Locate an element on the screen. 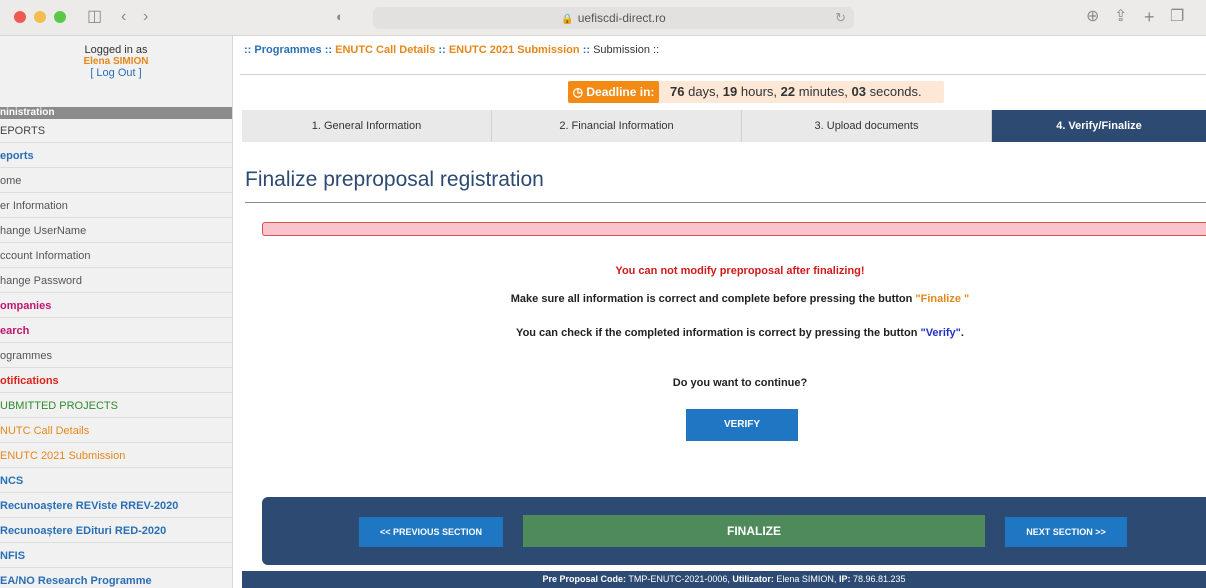 This screenshot has width=1206, height=588. previous-section-button: << PREVIOUS SECTION is located at coordinates (431, 532).